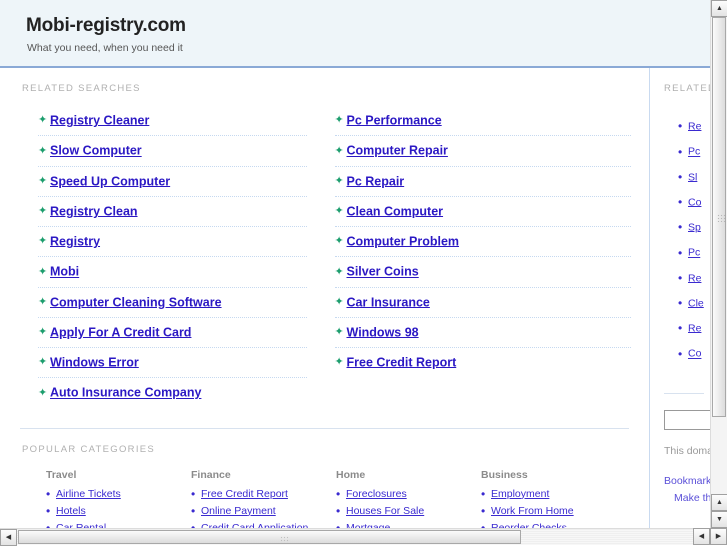 The height and width of the screenshot is (546, 727). I want to click on related-search-link: Computer Cleaning Software, so click(136, 302).